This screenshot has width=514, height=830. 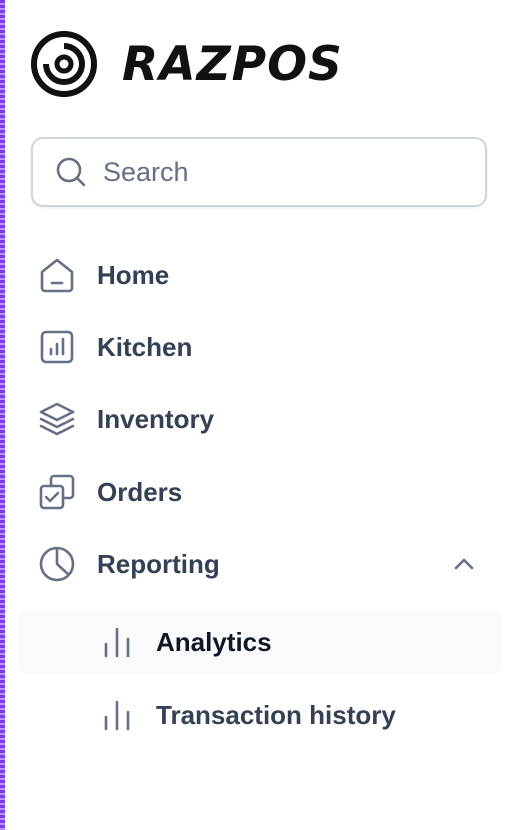 I want to click on nav-item-orders: Orders, so click(x=260, y=492).